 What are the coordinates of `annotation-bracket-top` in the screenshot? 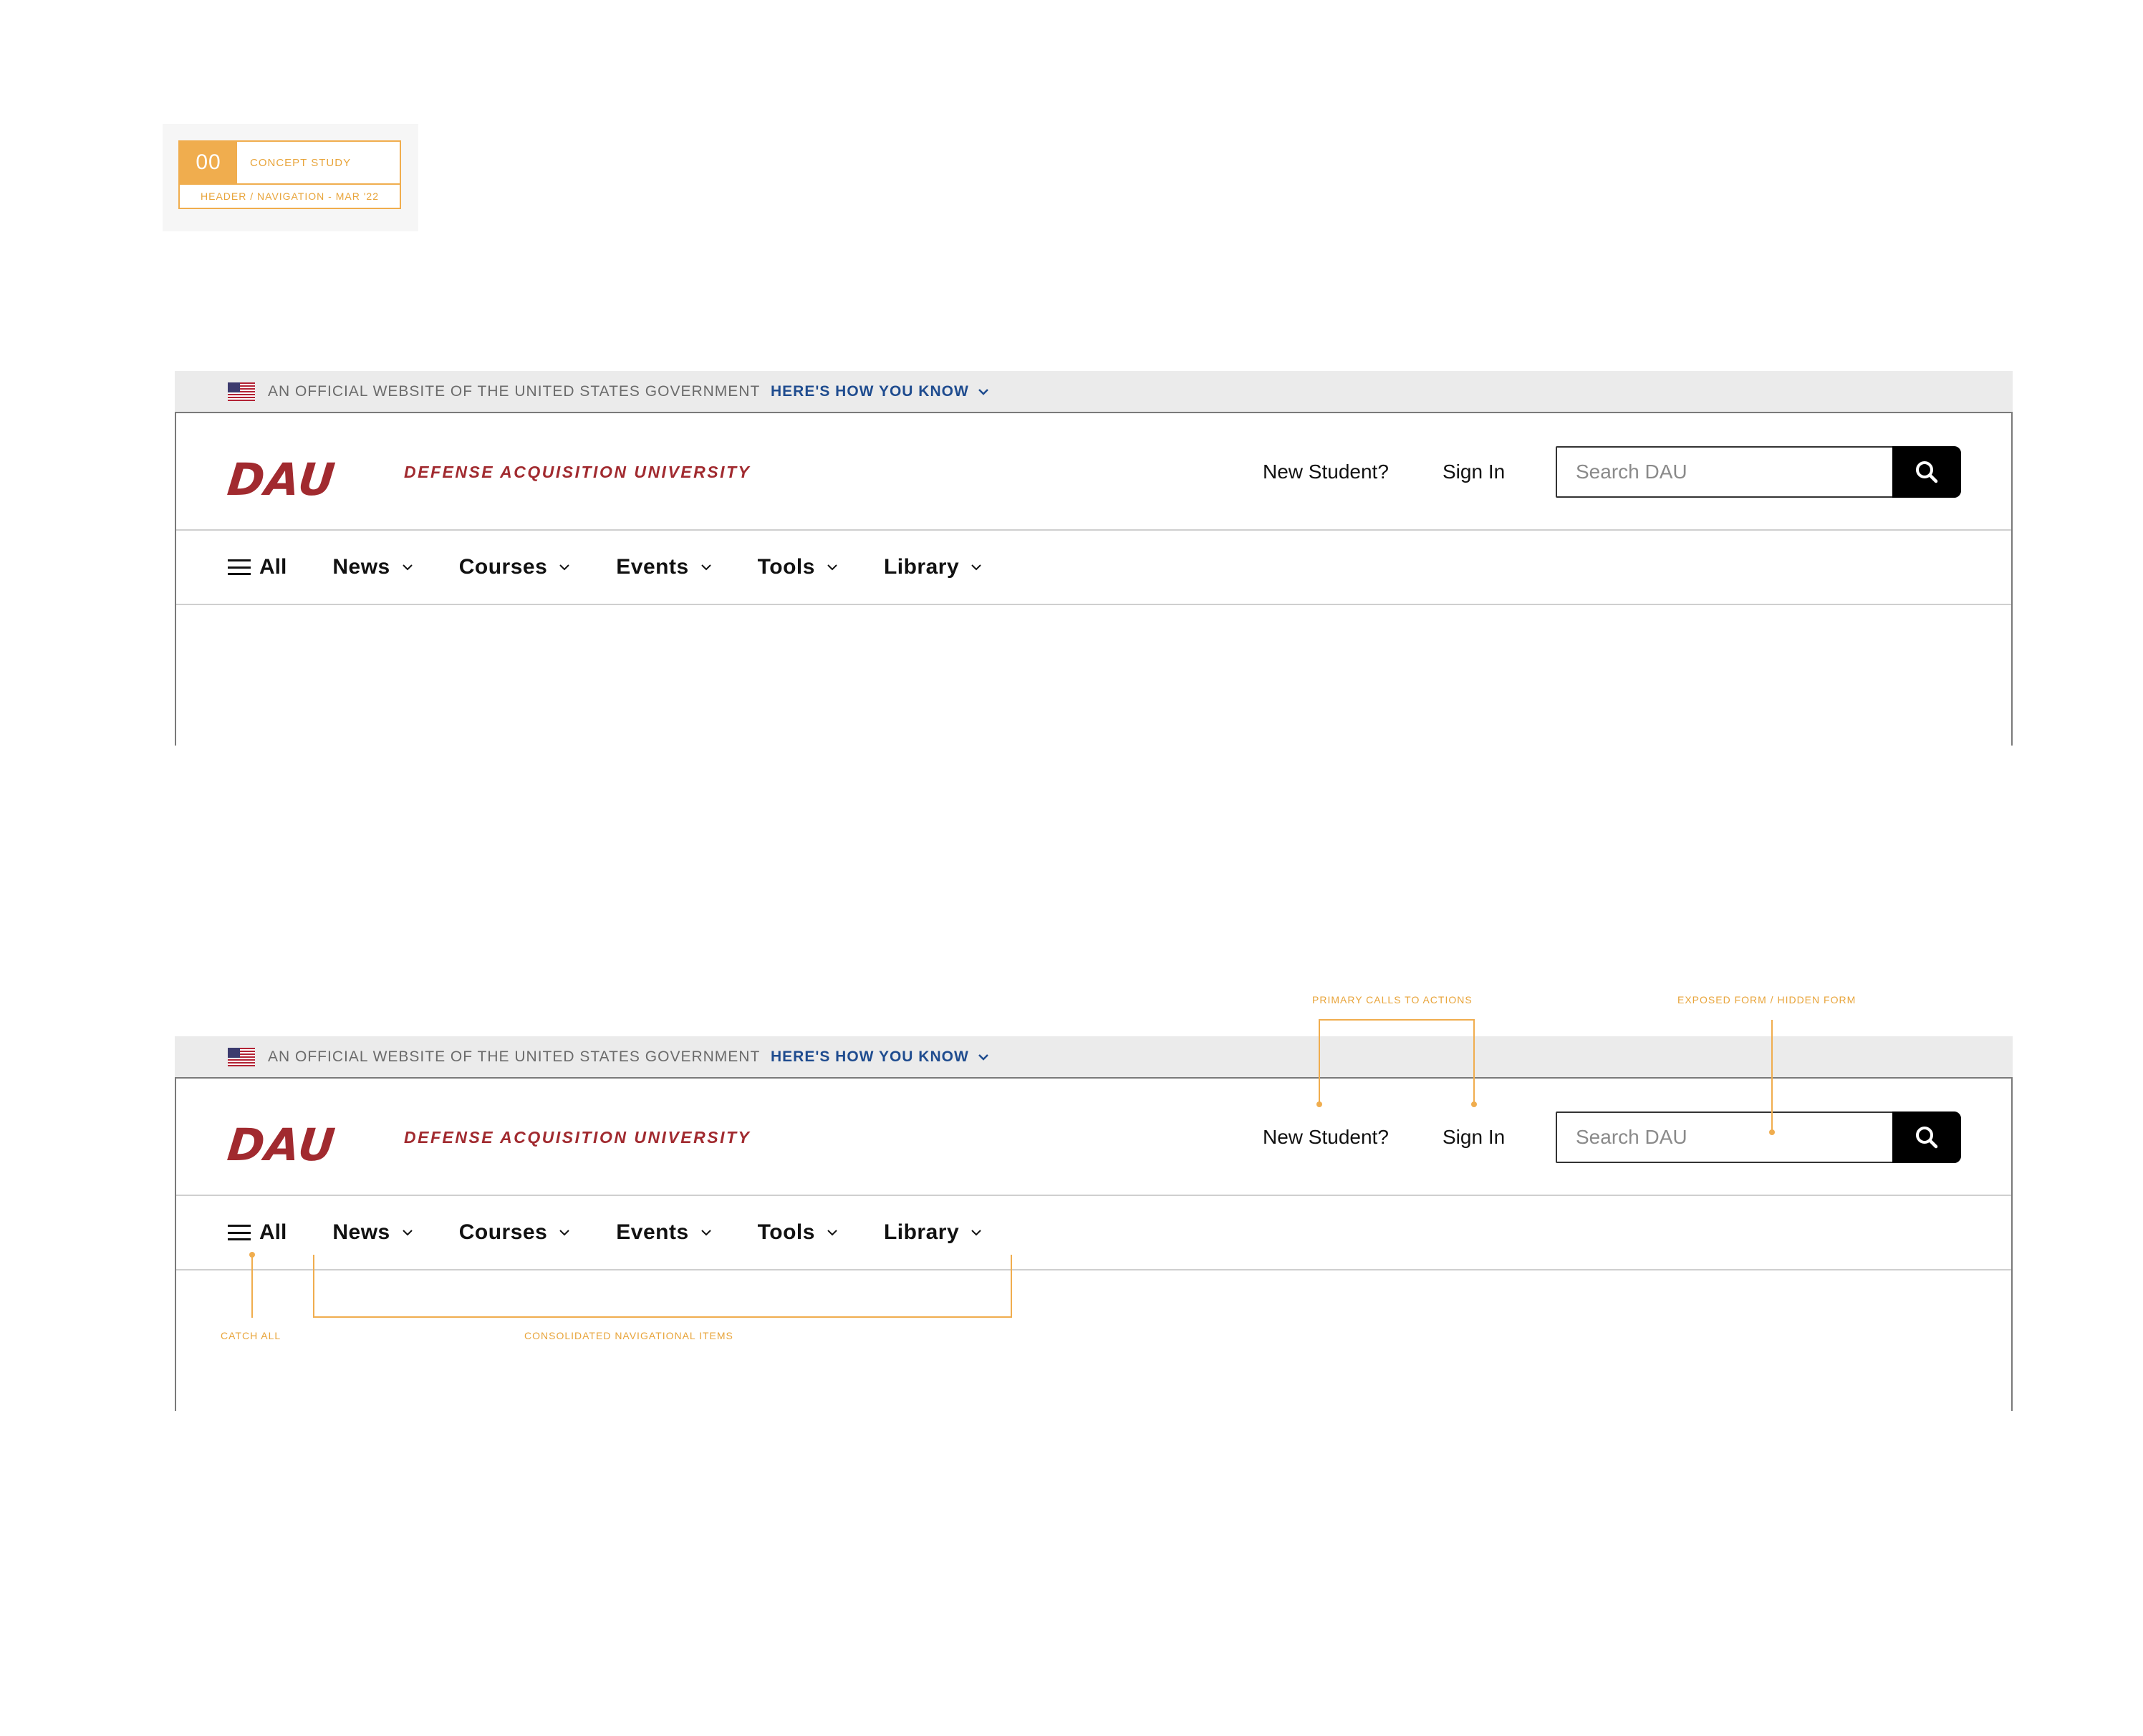 It's located at (1397, 1020).